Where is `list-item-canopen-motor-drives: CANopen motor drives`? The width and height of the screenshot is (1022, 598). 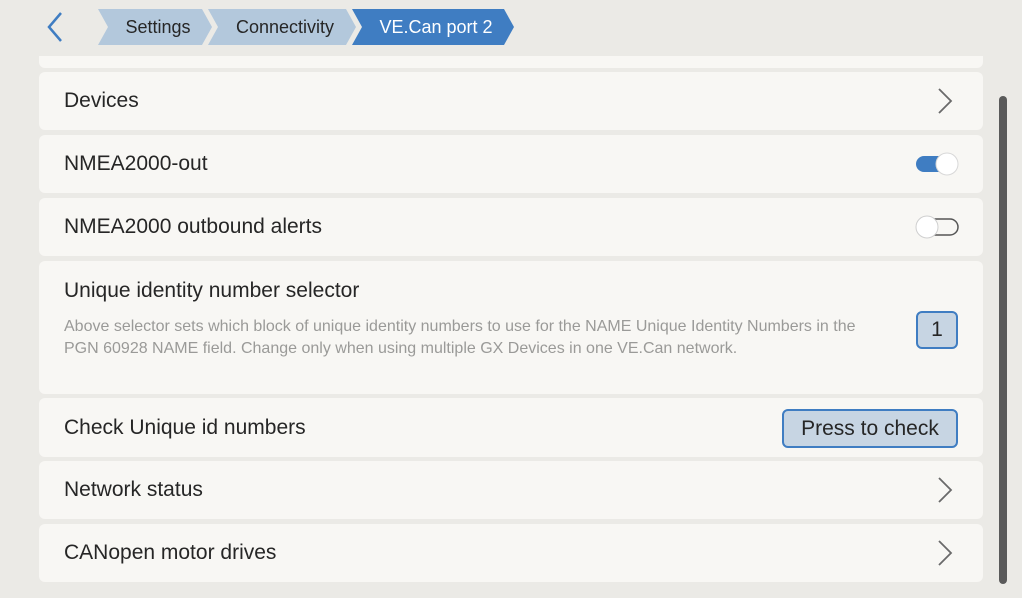
list-item-canopen-motor-drives: CANopen motor drives is located at coordinates (511, 553).